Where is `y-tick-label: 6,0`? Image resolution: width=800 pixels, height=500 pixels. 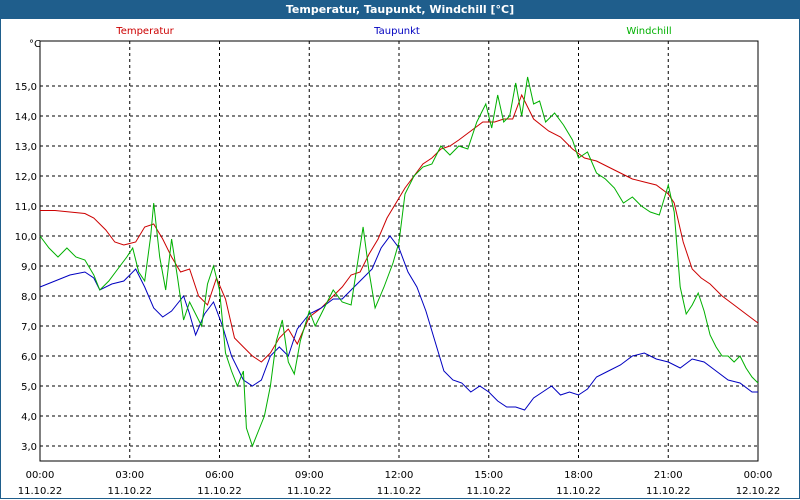 y-tick-label: 6,0 is located at coordinates (29, 357).